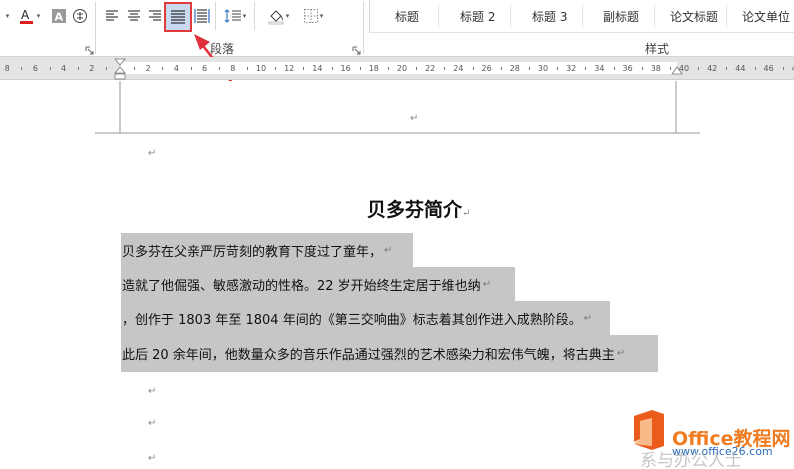 The height and width of the screenshot is (469, 794). I want to click on styles-divider, so click(581, 32).